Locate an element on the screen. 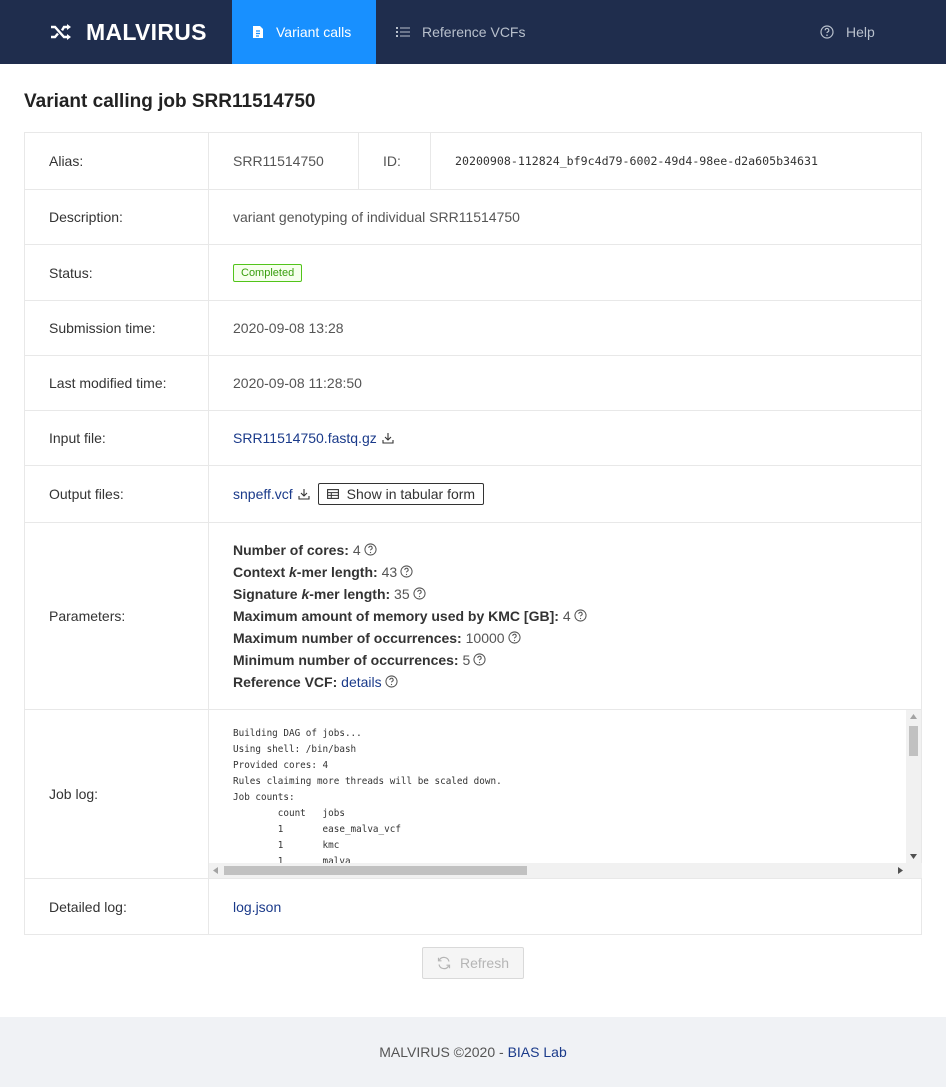  param-min-occurrences: Minimum number of occurrences: 5 is located at coordinates (577, 660).